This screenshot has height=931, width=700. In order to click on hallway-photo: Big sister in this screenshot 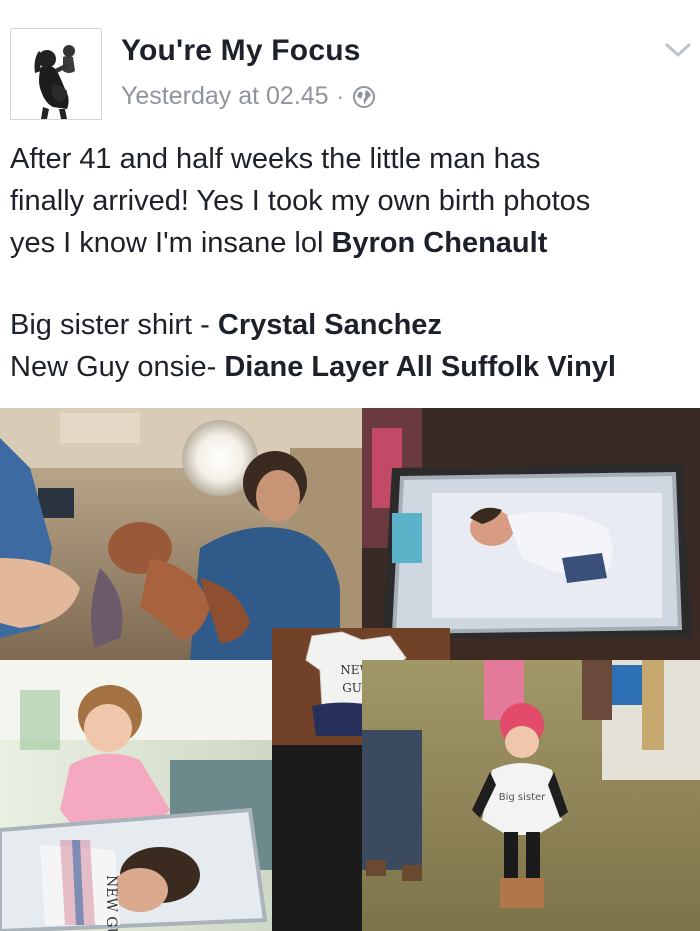, I will do `click(531, 795)`.